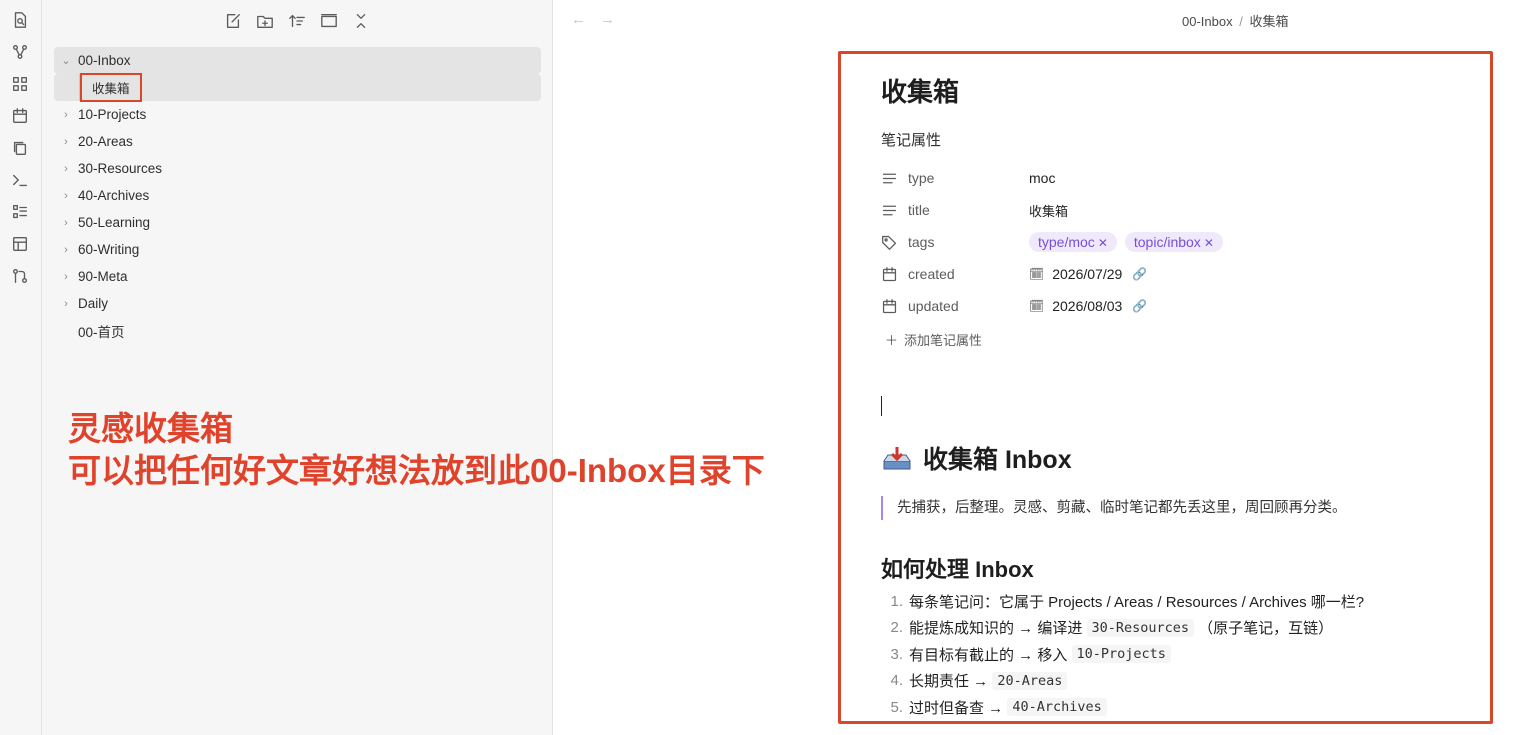  What do you see at coordinates (931, 274) in the screenshot?
I see `property-key: created` at bounding box center [931, 274].